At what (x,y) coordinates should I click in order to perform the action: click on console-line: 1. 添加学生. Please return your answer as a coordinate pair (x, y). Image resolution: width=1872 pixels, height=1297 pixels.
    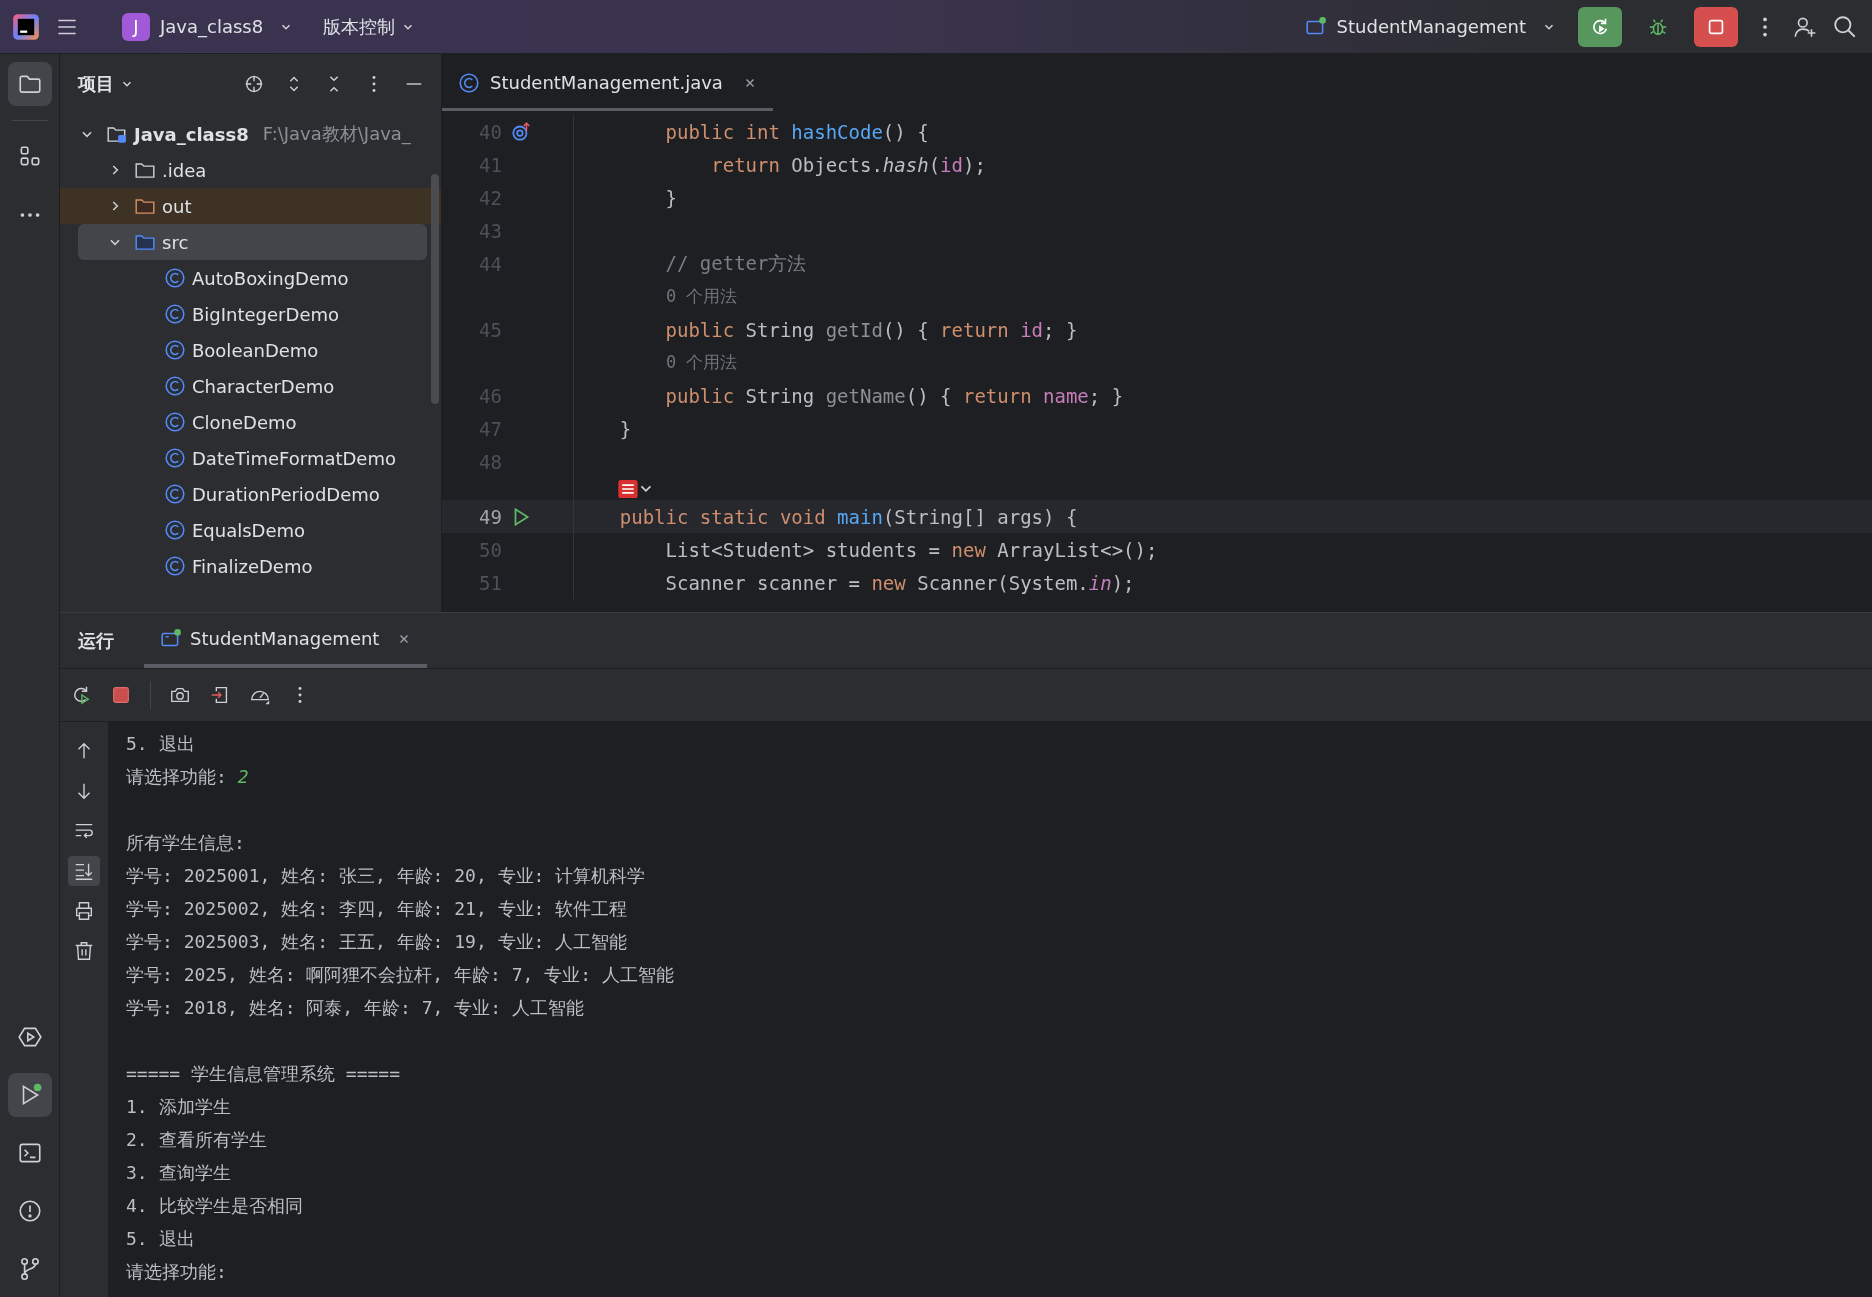
    Looking at the image, I should click on (179, 1107).